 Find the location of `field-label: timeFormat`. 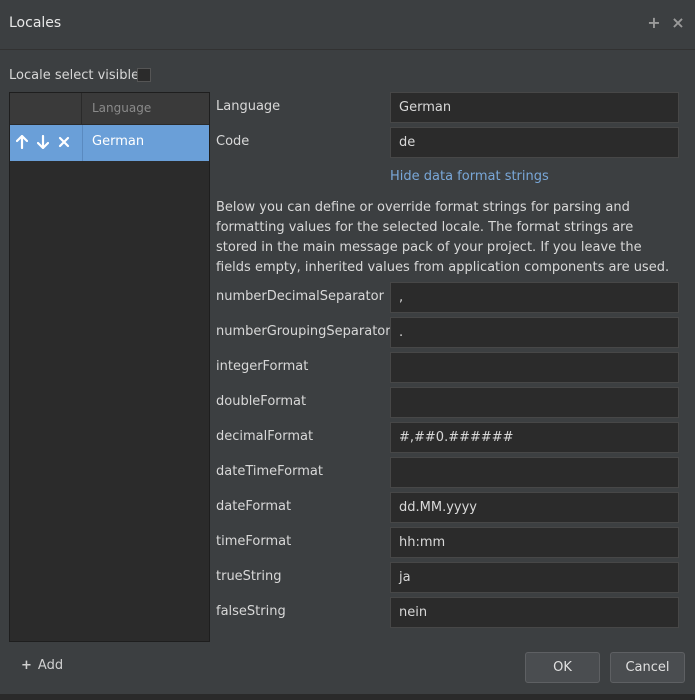

field-label: timeFormat is located at coordinates (254, 541).